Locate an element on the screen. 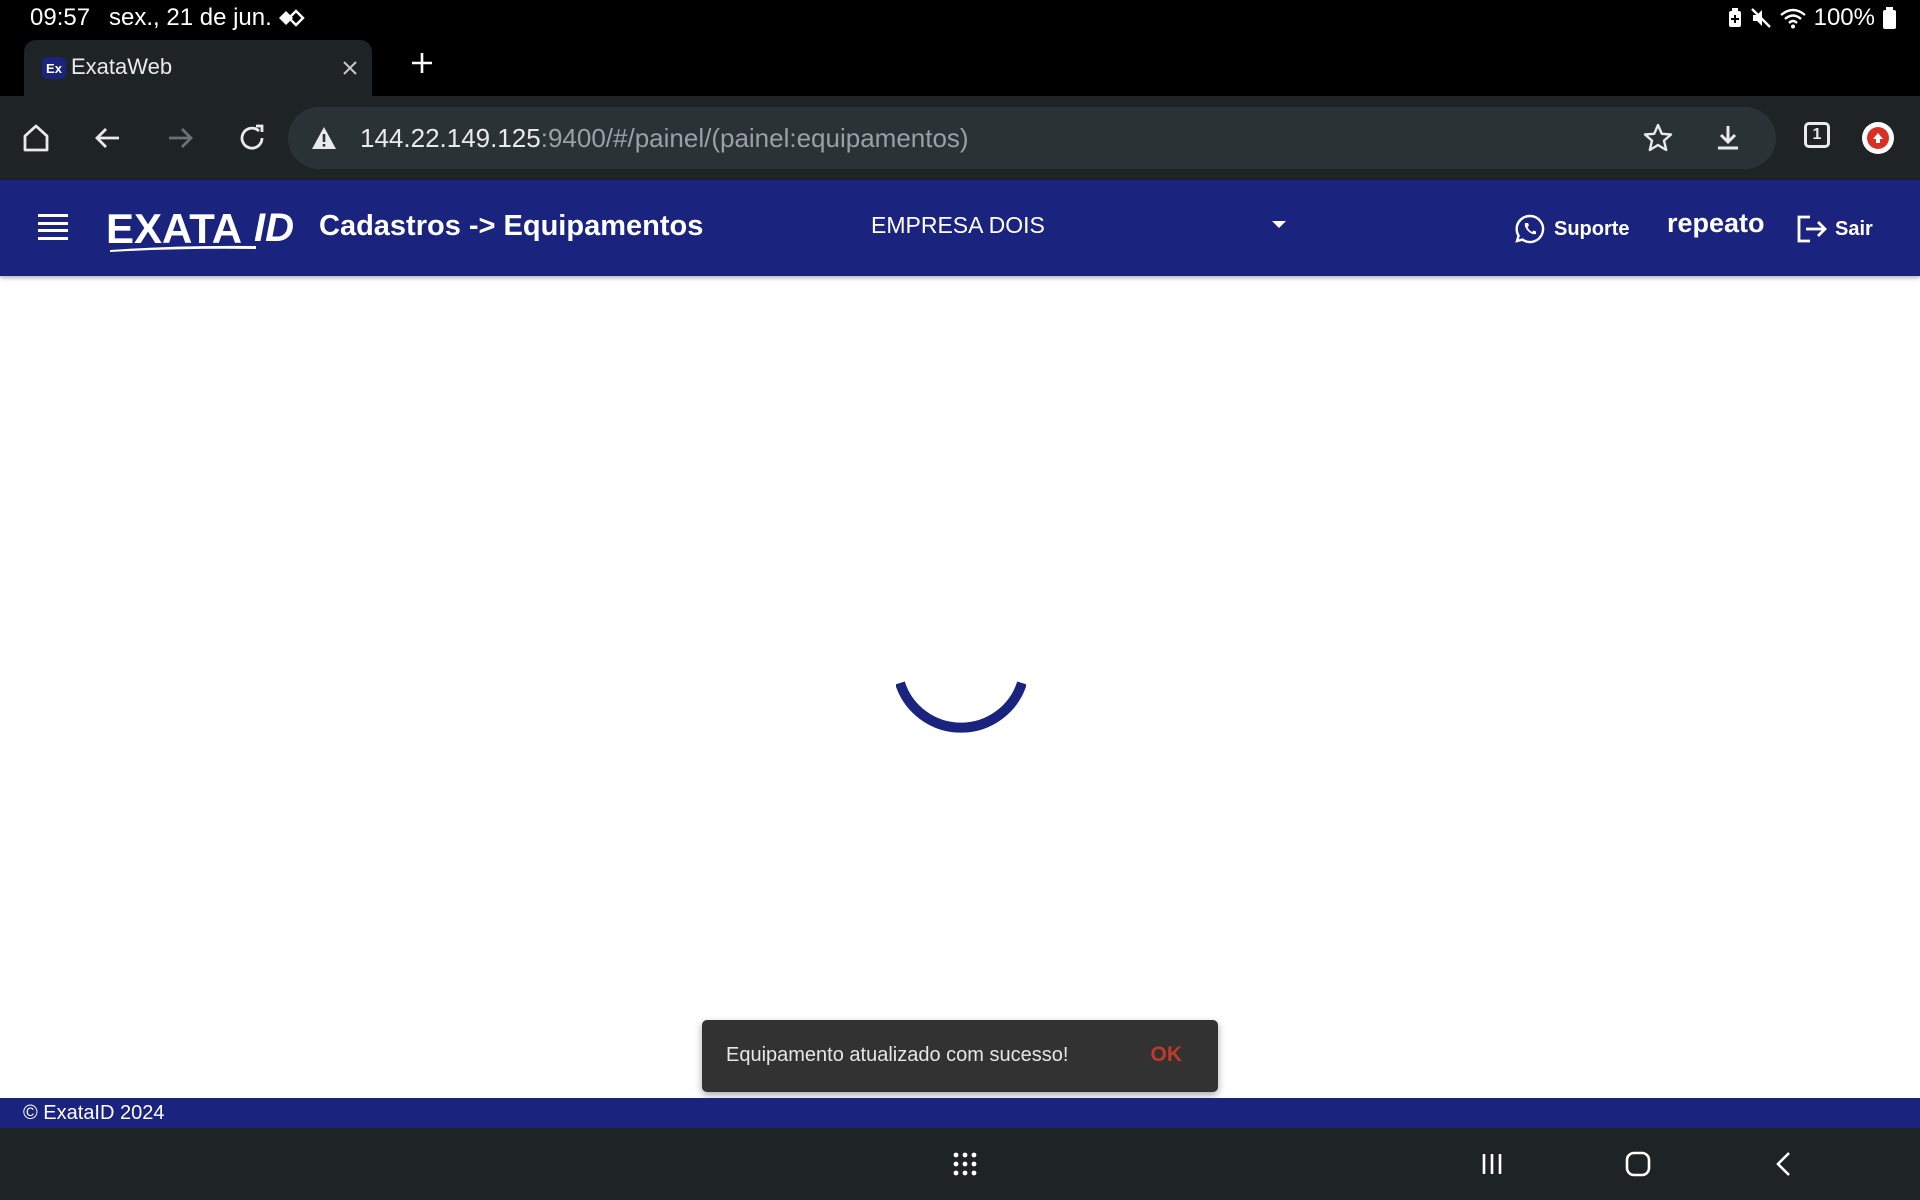 The image size is (1920, 1200). page-title: Cadastros -> Equipamentos is located at coordinates (511, 226).